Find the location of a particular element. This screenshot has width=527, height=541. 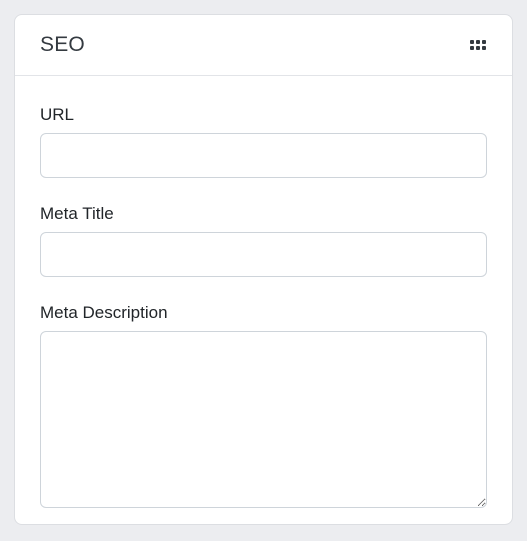

meta-title-label: Meta Title is located at coordinates (77, 213).